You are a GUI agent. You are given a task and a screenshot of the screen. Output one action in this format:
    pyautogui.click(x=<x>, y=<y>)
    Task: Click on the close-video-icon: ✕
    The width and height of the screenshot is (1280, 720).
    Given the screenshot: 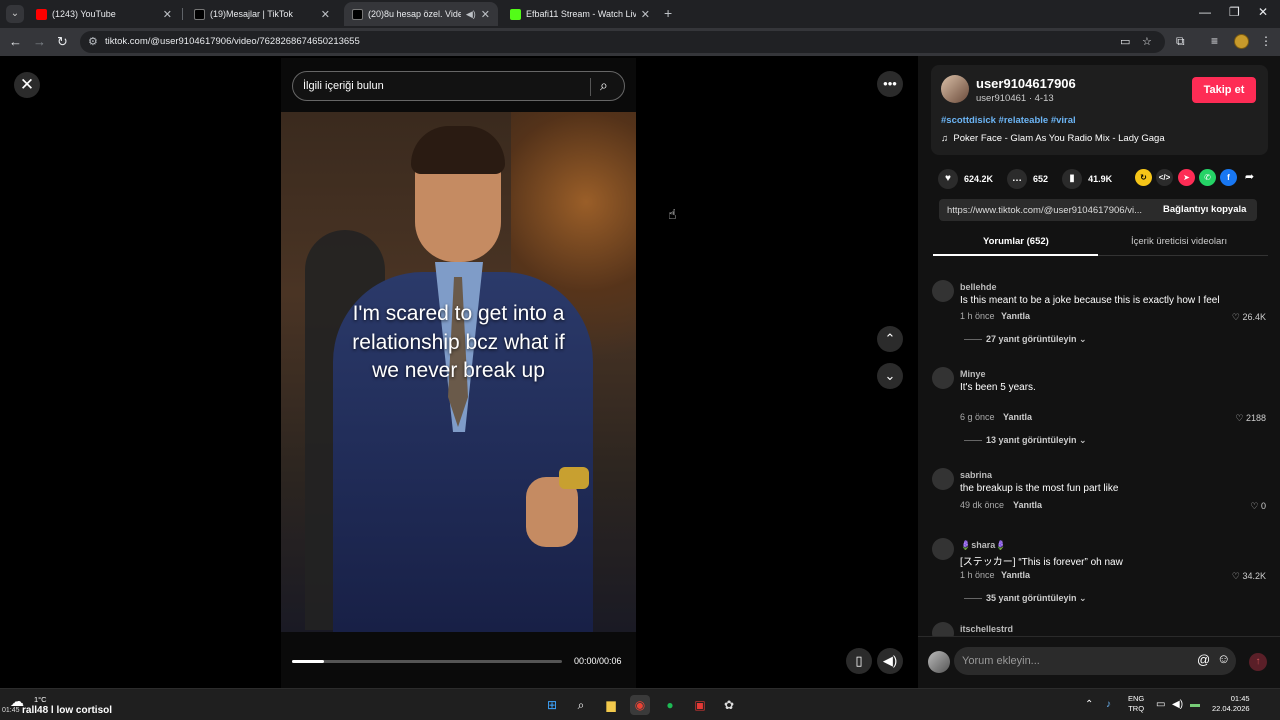 What is the action you would take?
    pyautogui.click(x=27, y=85)
    